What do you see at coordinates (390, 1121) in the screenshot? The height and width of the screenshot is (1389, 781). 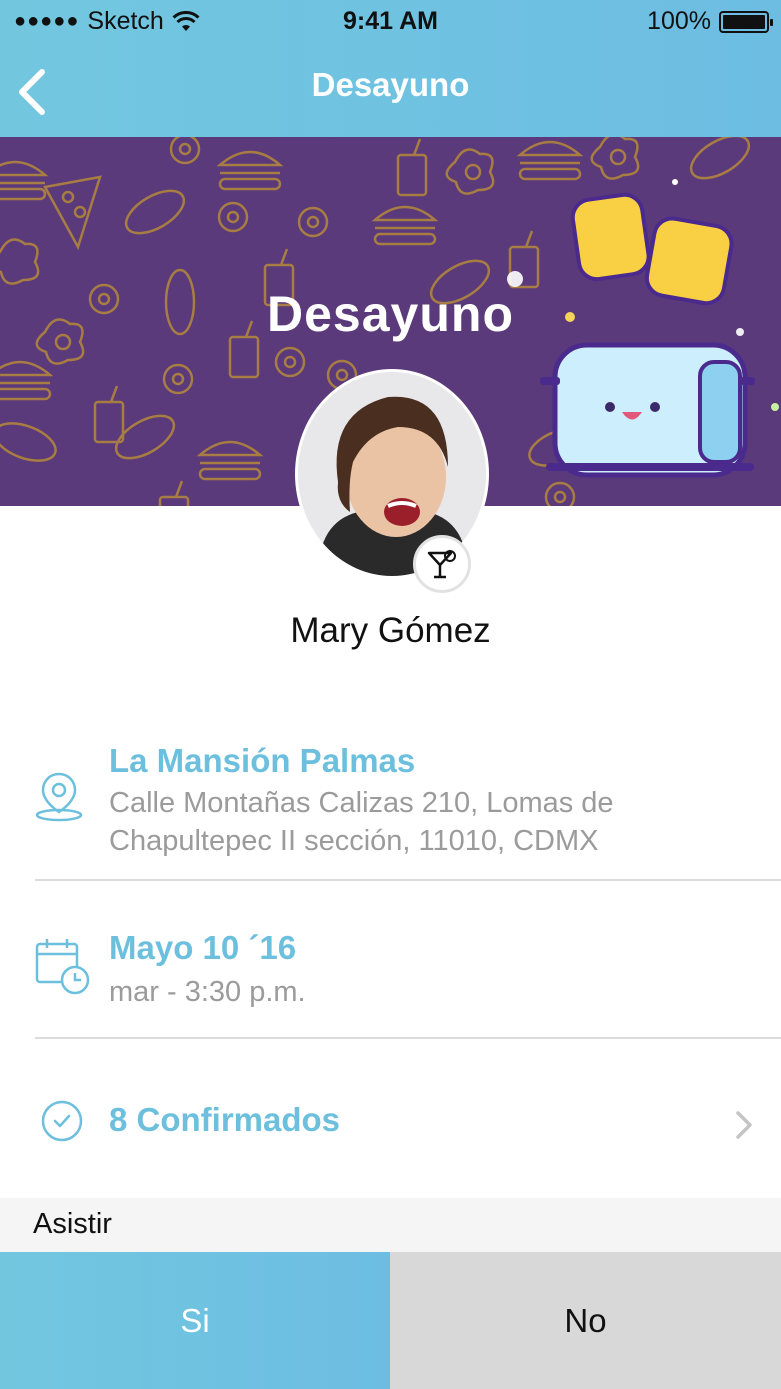 I see `confirmed-row: 8 Confirmados` at bounding box center [390, 1121].